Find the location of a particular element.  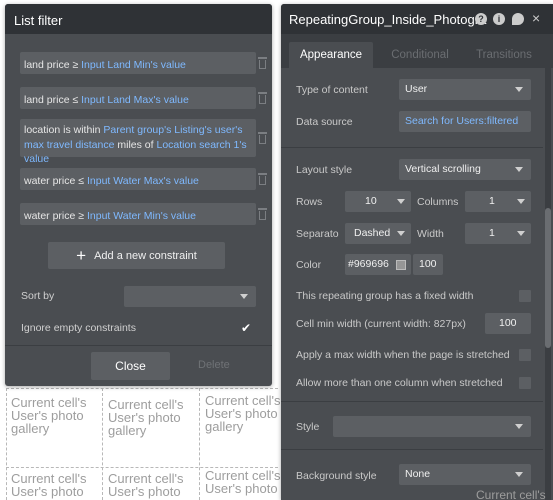

color-opacity-field: 100 is located at coordinates (428, 264).